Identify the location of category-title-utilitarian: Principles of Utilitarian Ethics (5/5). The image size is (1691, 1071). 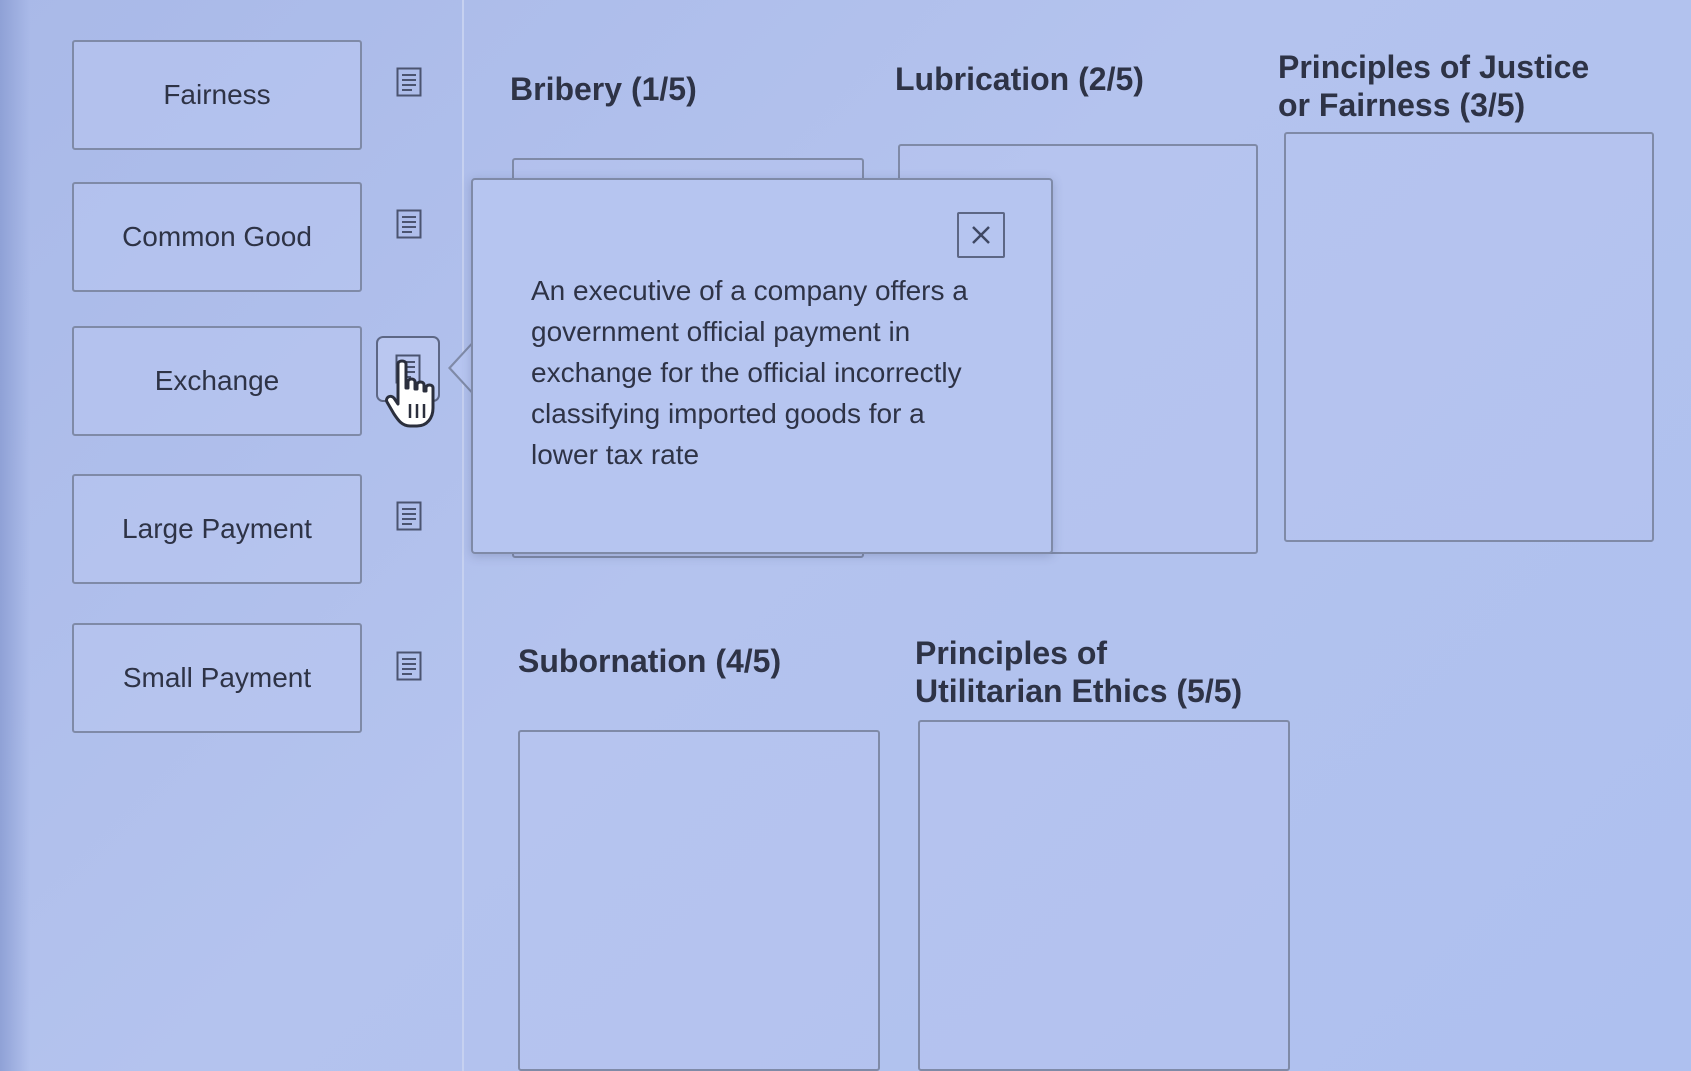
(1079, 672).